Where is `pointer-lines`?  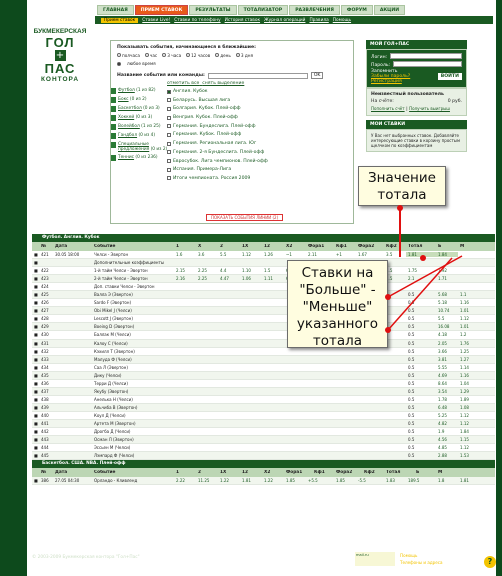 pointer-lines is located at coordinates (424, 294).